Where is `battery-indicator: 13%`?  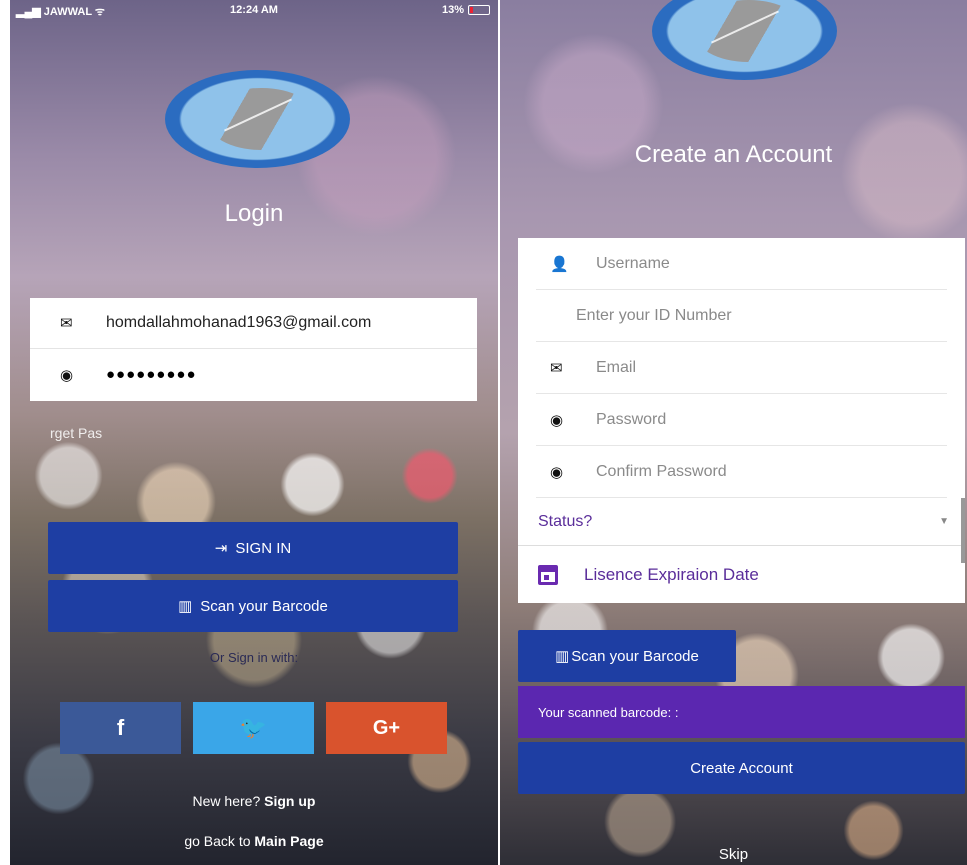 battery-indicator: 13% is located at coordinates (466, 10).